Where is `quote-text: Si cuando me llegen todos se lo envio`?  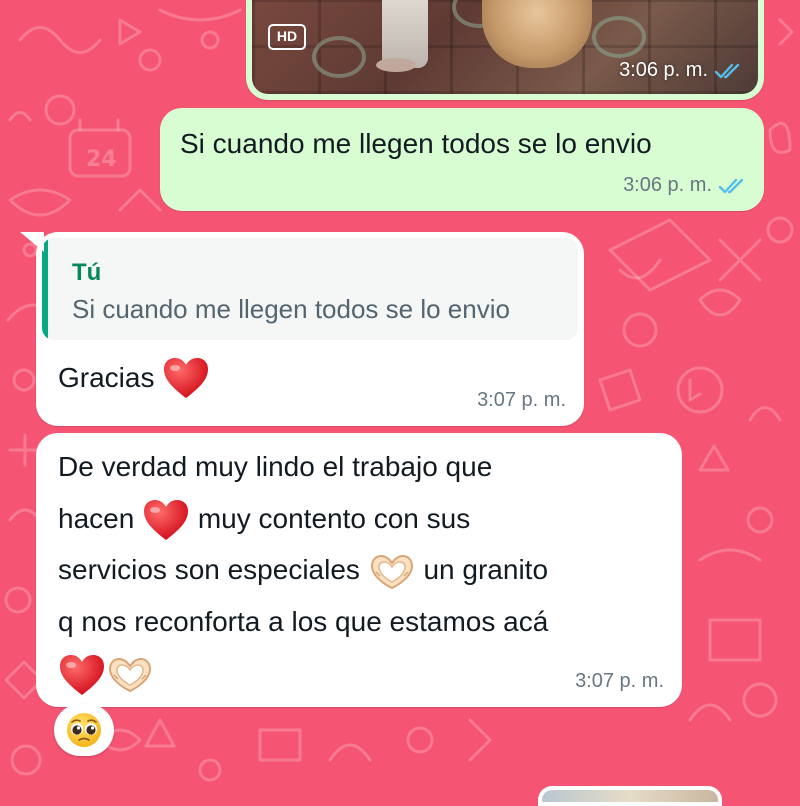
quote-text: Si cuando me llegen todos se lo envio is located at coordinates (291, 309).